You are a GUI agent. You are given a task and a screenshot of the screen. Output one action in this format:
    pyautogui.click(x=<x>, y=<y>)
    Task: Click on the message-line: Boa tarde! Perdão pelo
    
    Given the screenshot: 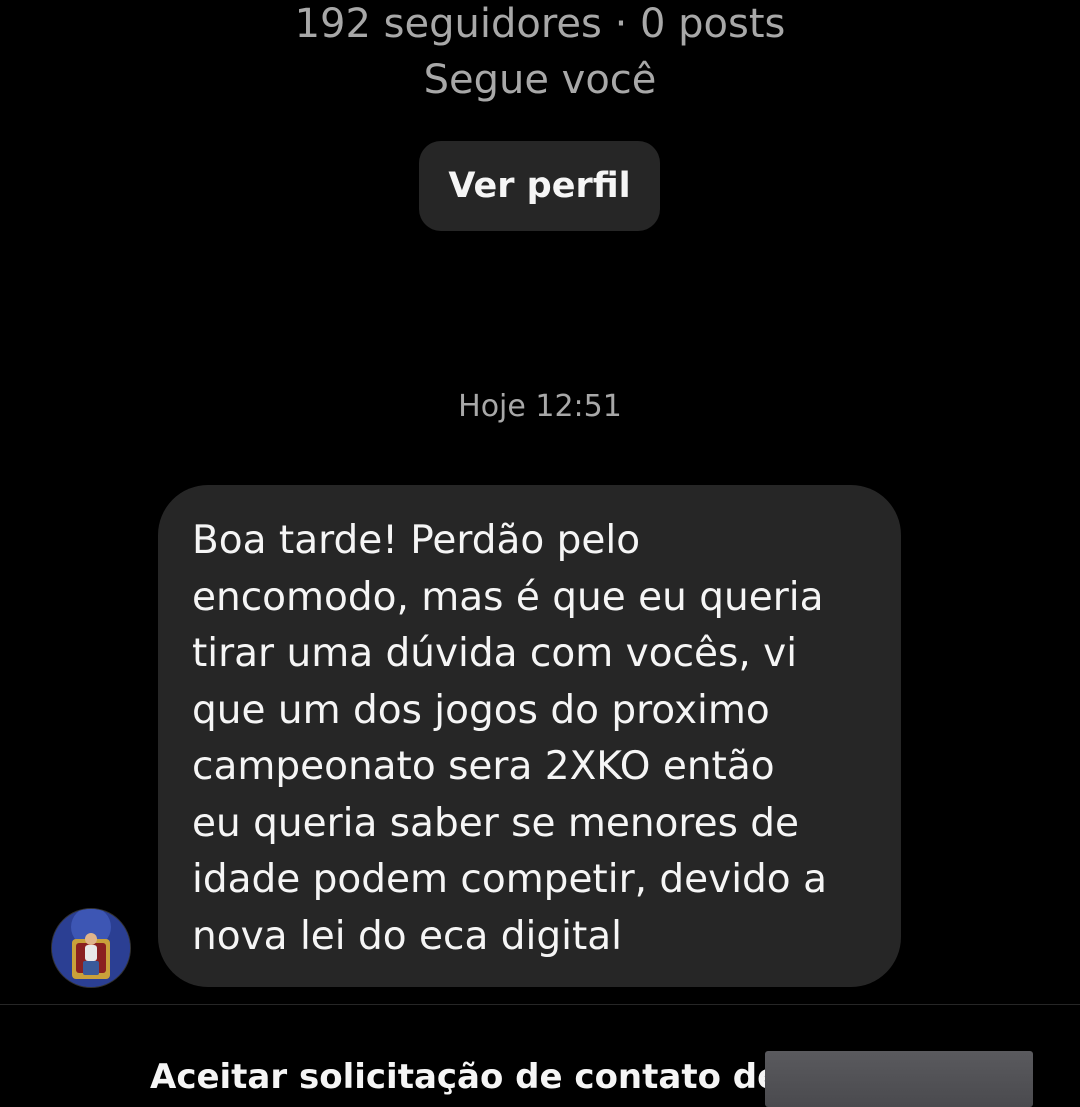 What is the action you would take?
    pyautogui.click(x=416, y=540)
    